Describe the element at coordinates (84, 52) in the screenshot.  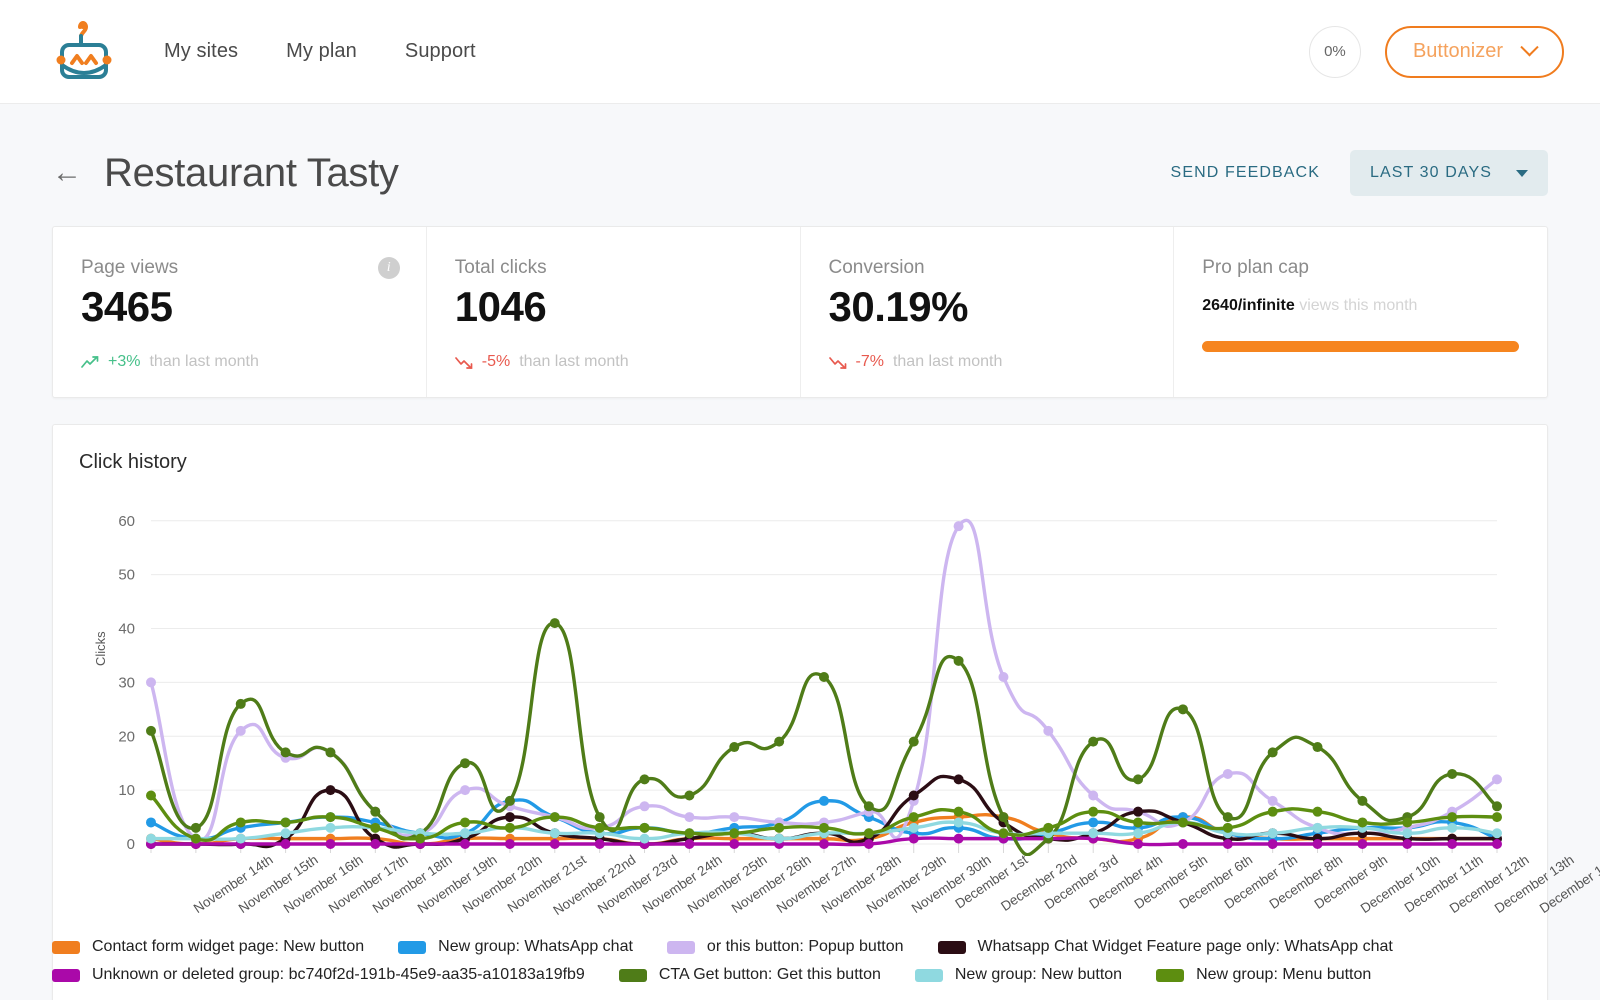
I see `buttonizer-robot-logo` at that location.